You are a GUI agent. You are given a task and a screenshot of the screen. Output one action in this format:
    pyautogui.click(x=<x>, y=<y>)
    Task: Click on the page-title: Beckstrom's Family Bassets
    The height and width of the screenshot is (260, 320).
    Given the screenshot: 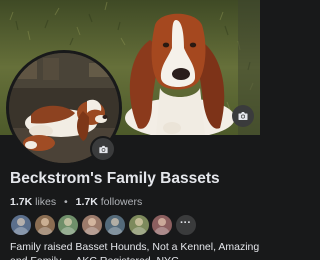 What is the action you would take?
    pyautogui.click(x=115, y=178)
    